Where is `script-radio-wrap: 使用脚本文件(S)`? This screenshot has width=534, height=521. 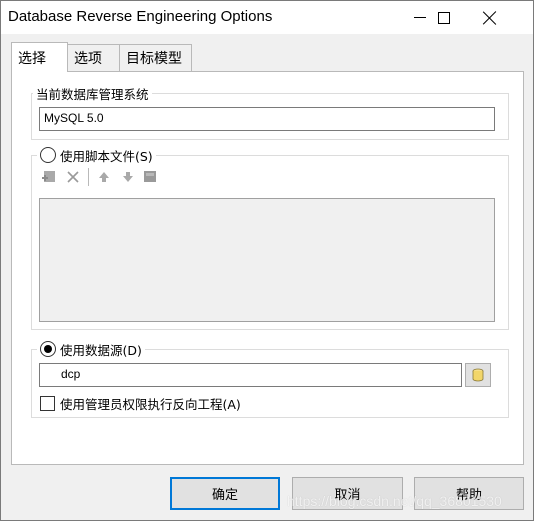
script-radio-wrap: 使用脚本文件(S) is located at coordinates (96, 155).